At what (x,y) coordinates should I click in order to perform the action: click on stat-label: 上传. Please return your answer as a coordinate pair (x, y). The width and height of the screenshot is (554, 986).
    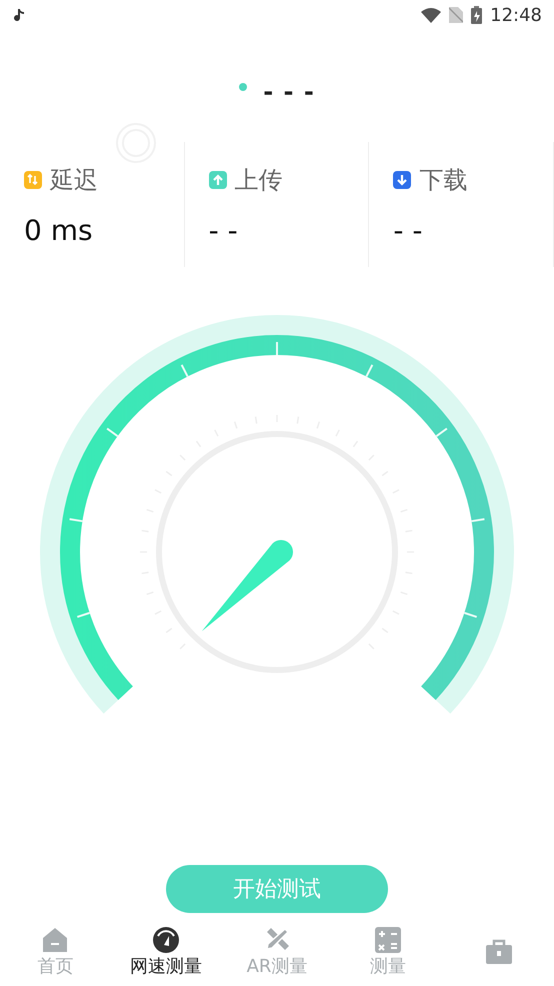
    Looking at the image, I should click on (258, 180).